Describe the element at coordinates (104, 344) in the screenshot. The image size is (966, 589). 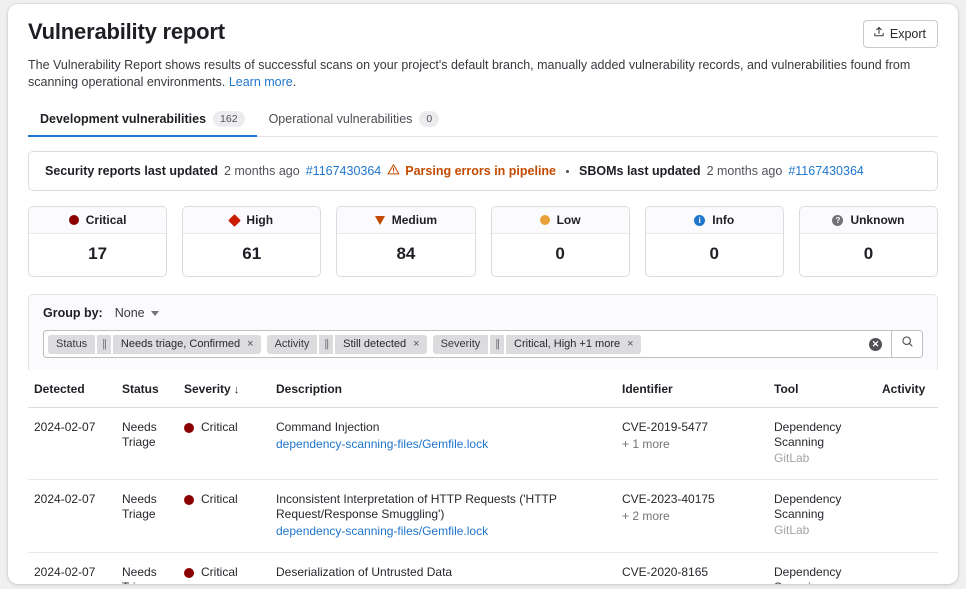
I see `filter-token-status-operator: ||` at that location.